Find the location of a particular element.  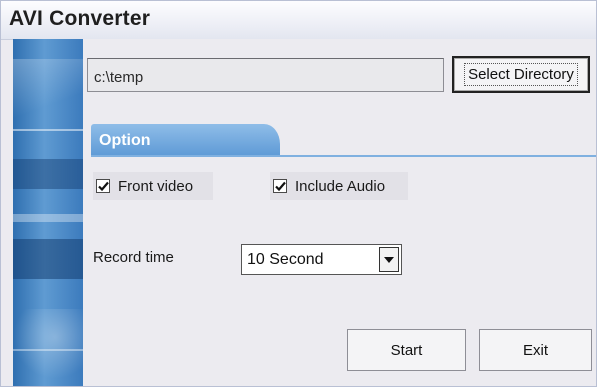

record-time-dropdown-button is located at coordinates (389, 259).